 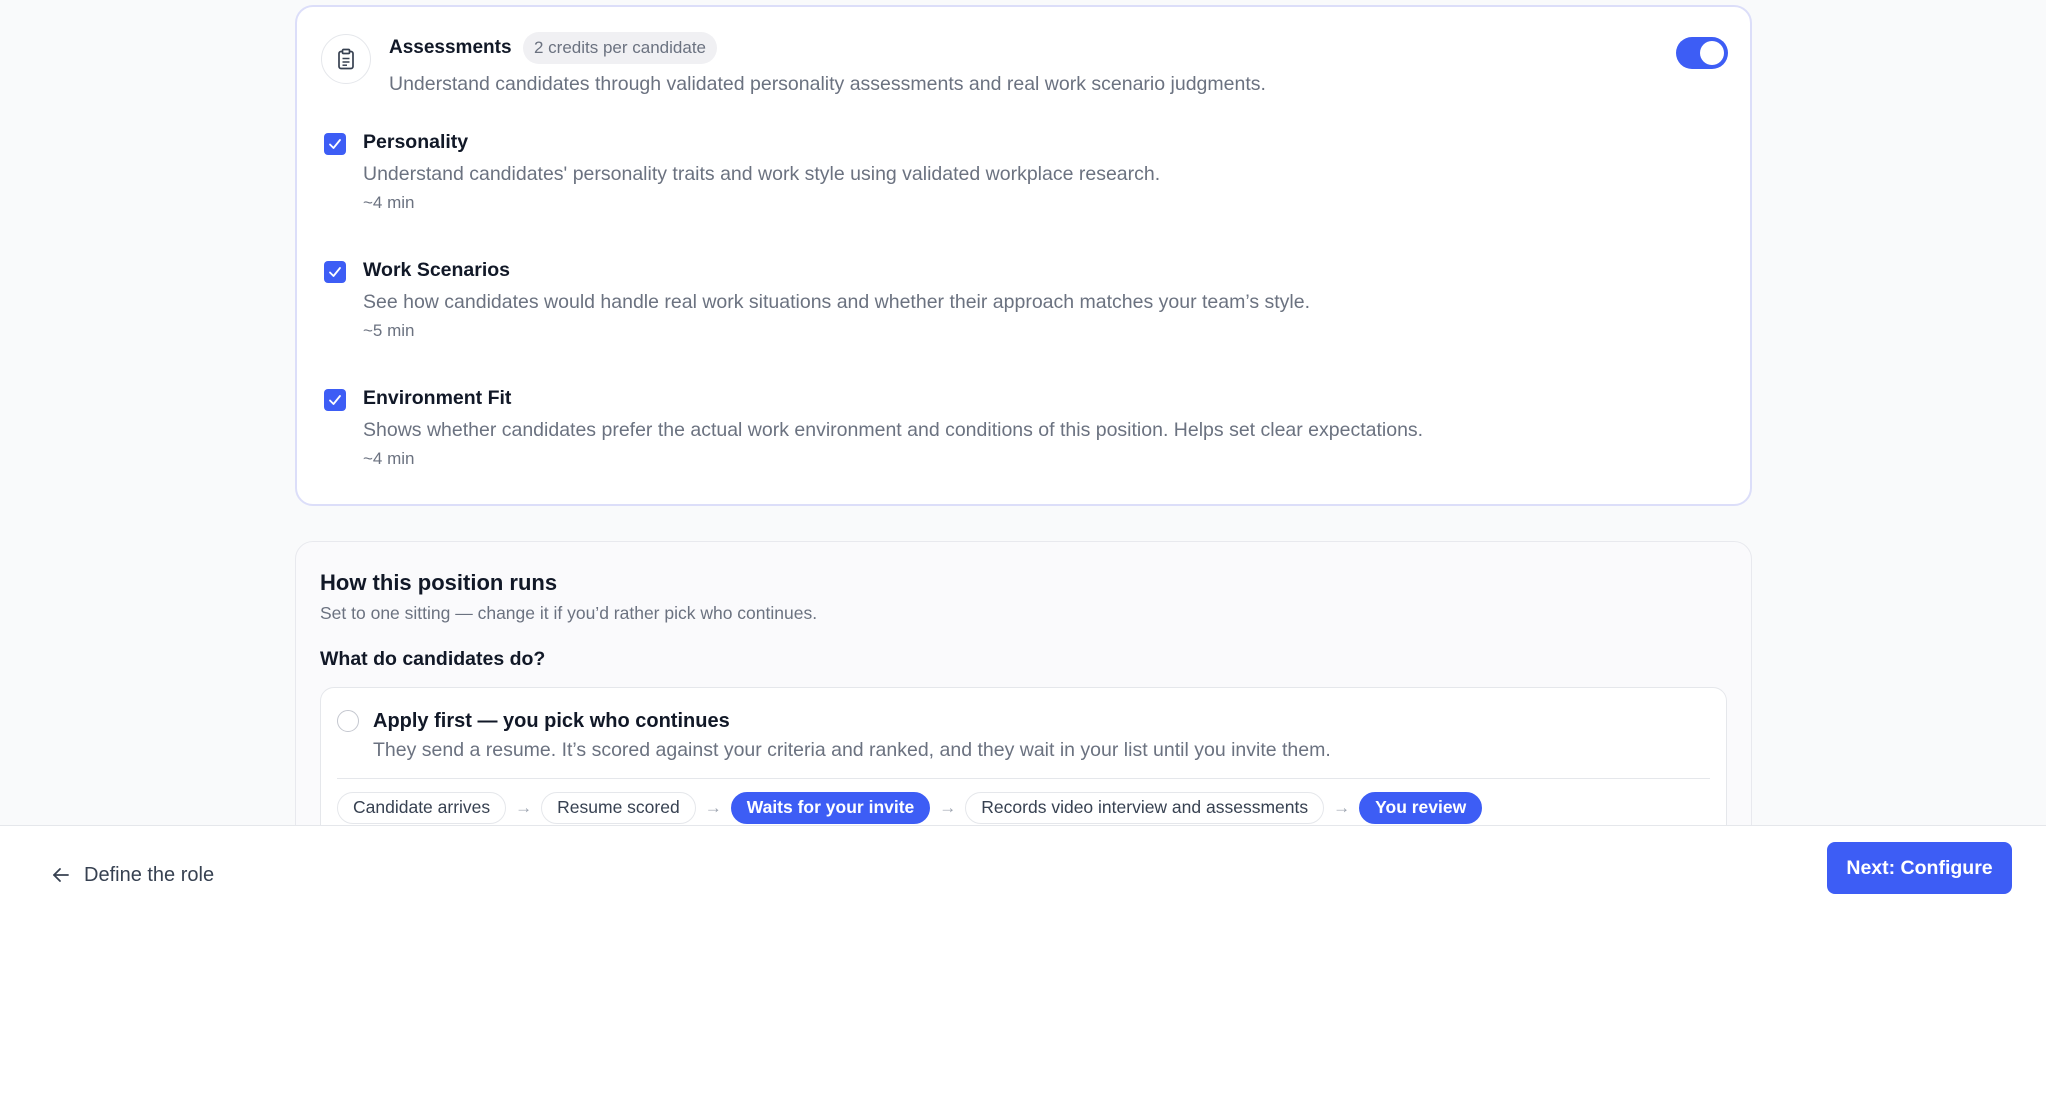 I want to click on runs-question: What do candidates do?, so click(x=433, y=659).